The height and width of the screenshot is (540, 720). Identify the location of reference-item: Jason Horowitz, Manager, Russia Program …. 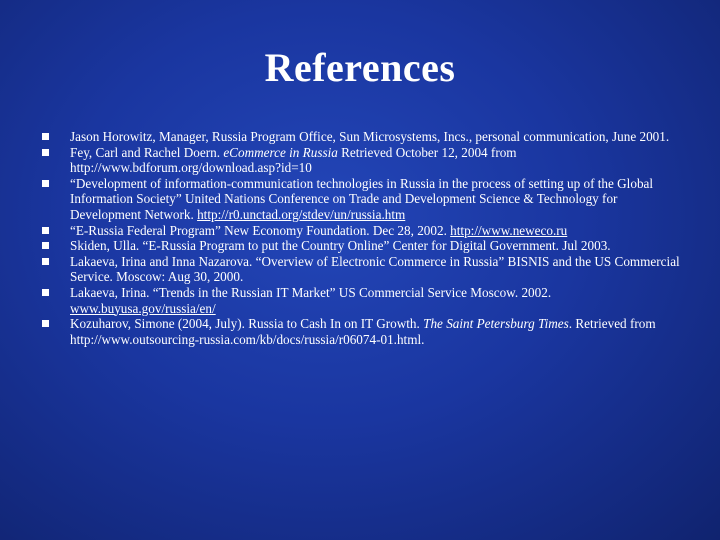
(362, 137).